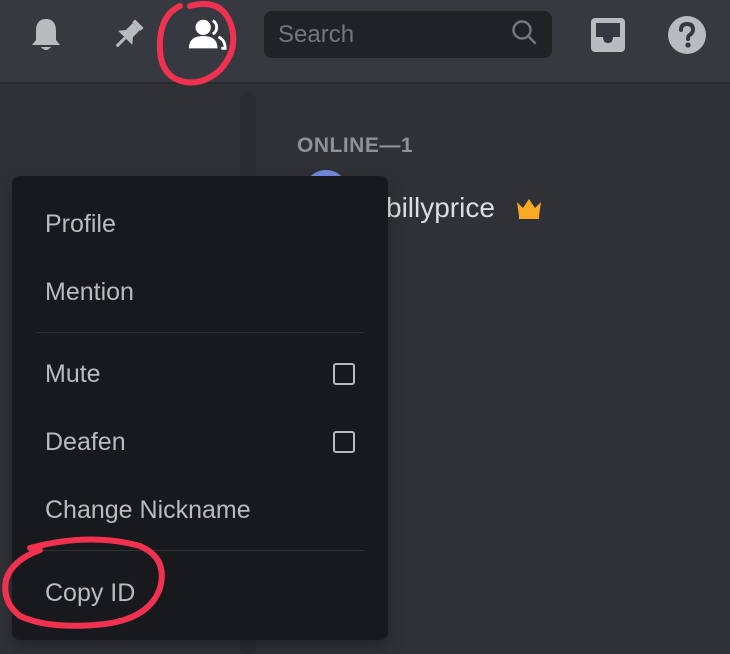  I want to click on menu-item-label: Profile, so click(80, 223).